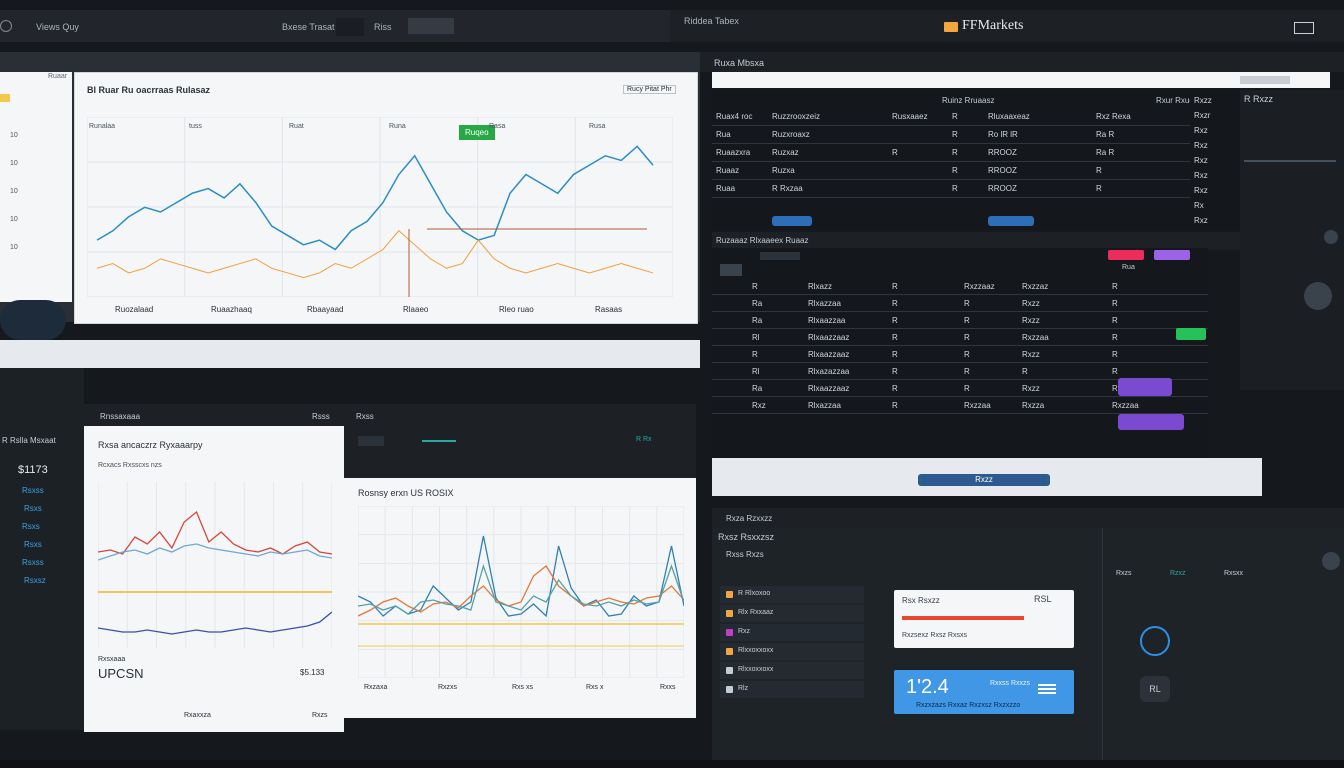 This screenshot has width=1344, height=768. What do you see at coordinates (33, 470) in the screenshot?
I see `balance-value: $1173` at bounding box center [33, 470].